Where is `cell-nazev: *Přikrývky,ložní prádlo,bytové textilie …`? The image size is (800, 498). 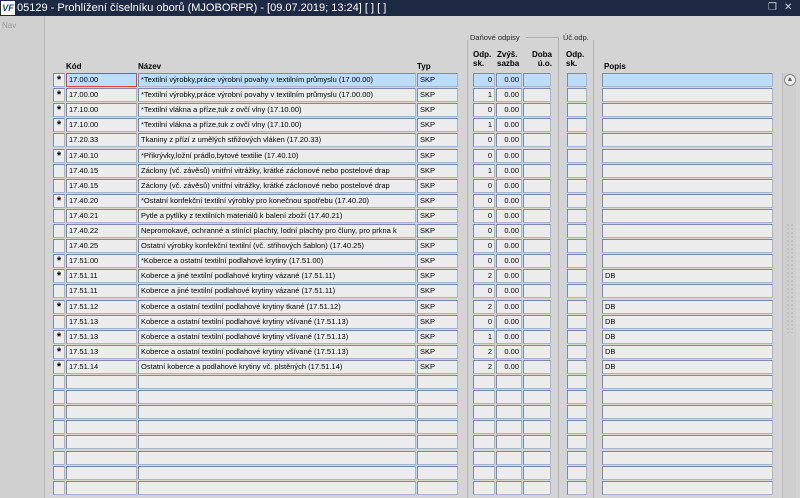 cell-nazev: *Přikrývky,ložní prádlo,bytové textilie … is located at coordinates (277, 155).